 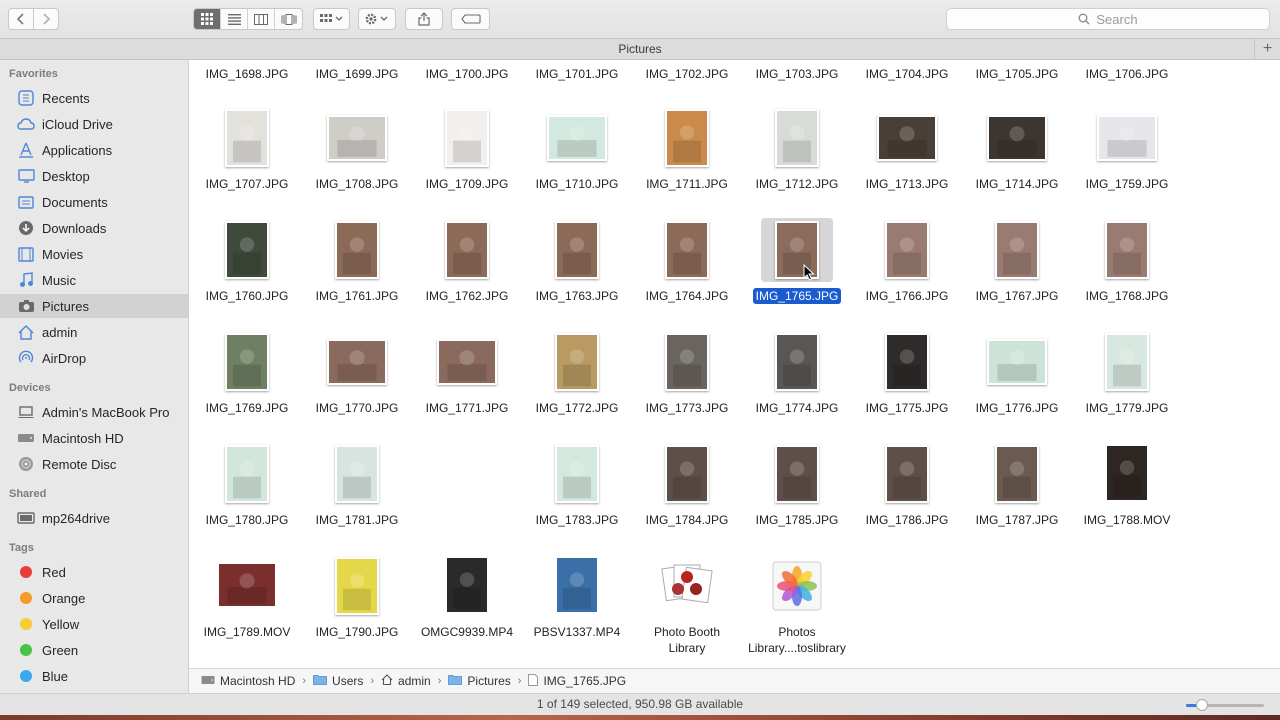 What do you see at coordinates (1225, 704) in the screenshot?
I see `icon-size-slider` at bounding box center [1225, 704].